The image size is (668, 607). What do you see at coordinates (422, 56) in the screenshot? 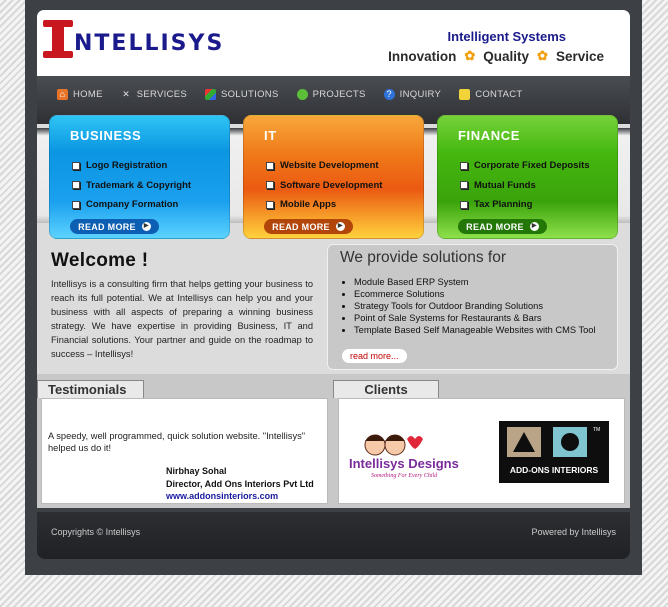
I see `value-innovation: Innovation` at bounding box center [422, 56].